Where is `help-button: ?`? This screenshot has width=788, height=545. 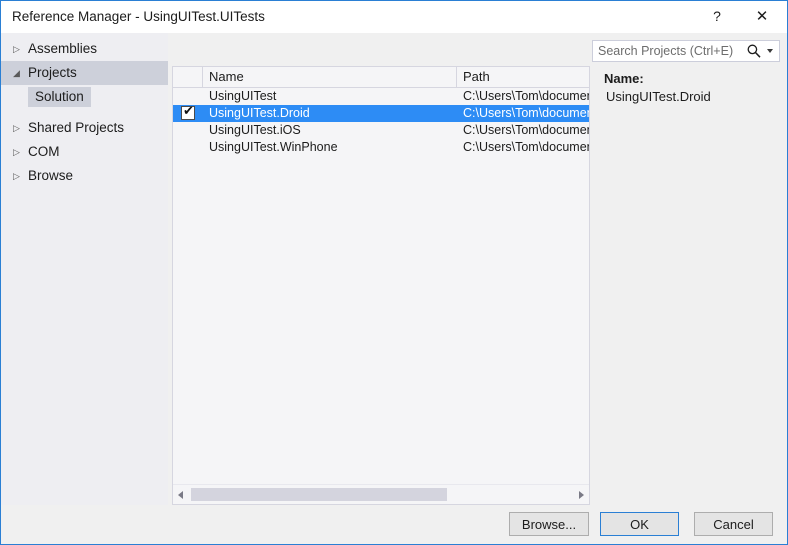
help-button: ? is located at coordinates (717, 16).